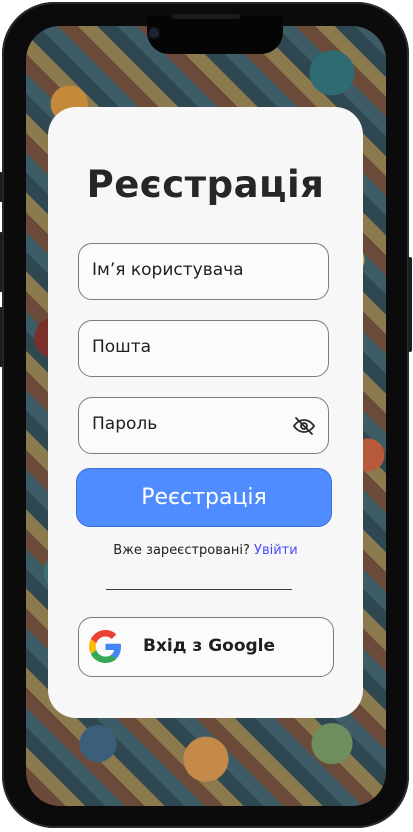 This screenshot has width=413, height=832. I want to click on volume-down-button, so click(1, 337).